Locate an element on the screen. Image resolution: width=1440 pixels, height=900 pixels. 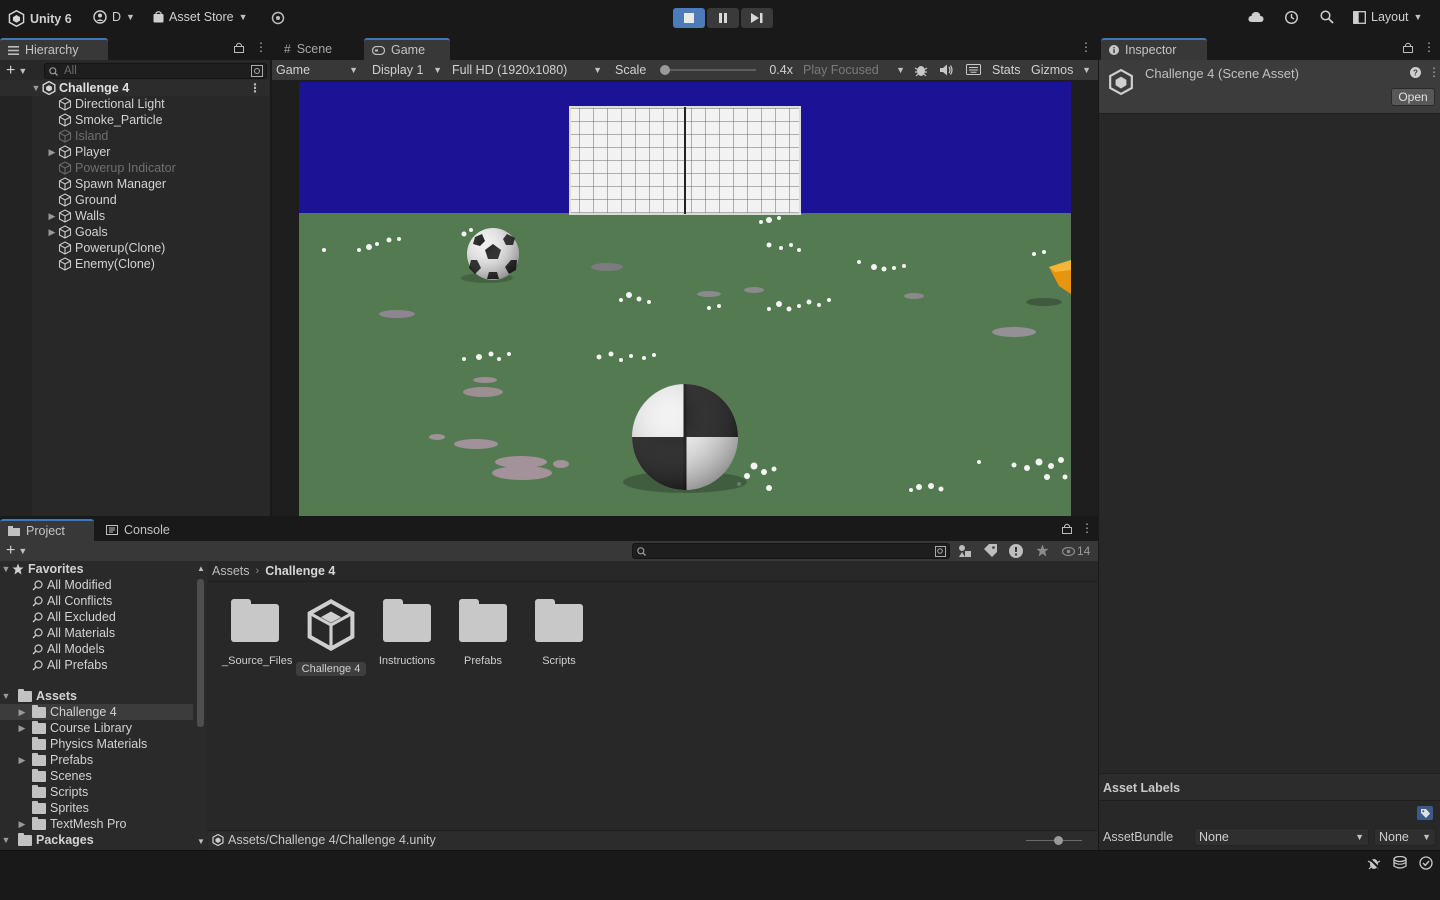
asset-folder-item: ▶ Course Library is located at coordinates (96, 728).